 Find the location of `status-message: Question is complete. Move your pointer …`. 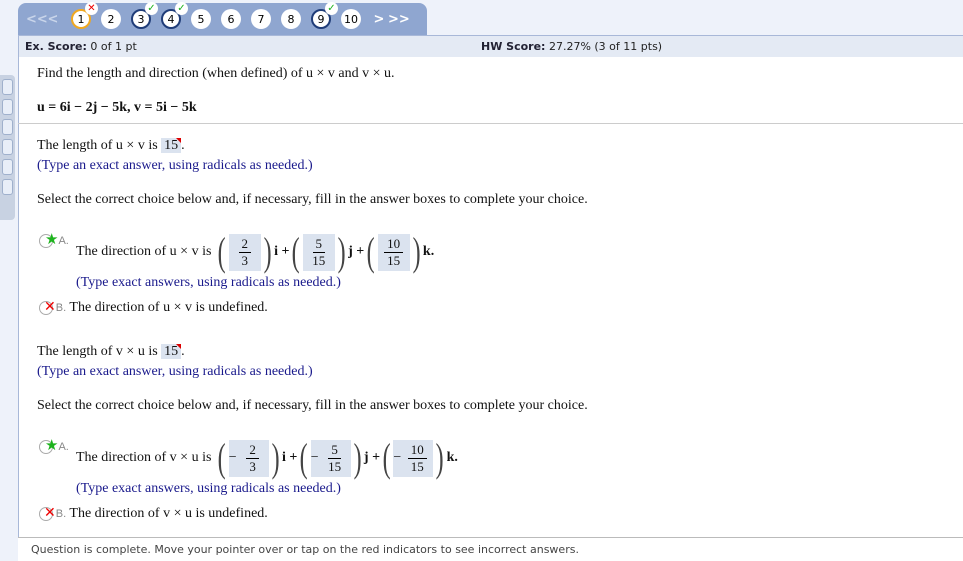

status-message: Question is complete. Move your pointer … is located at coordinates (490, 549).